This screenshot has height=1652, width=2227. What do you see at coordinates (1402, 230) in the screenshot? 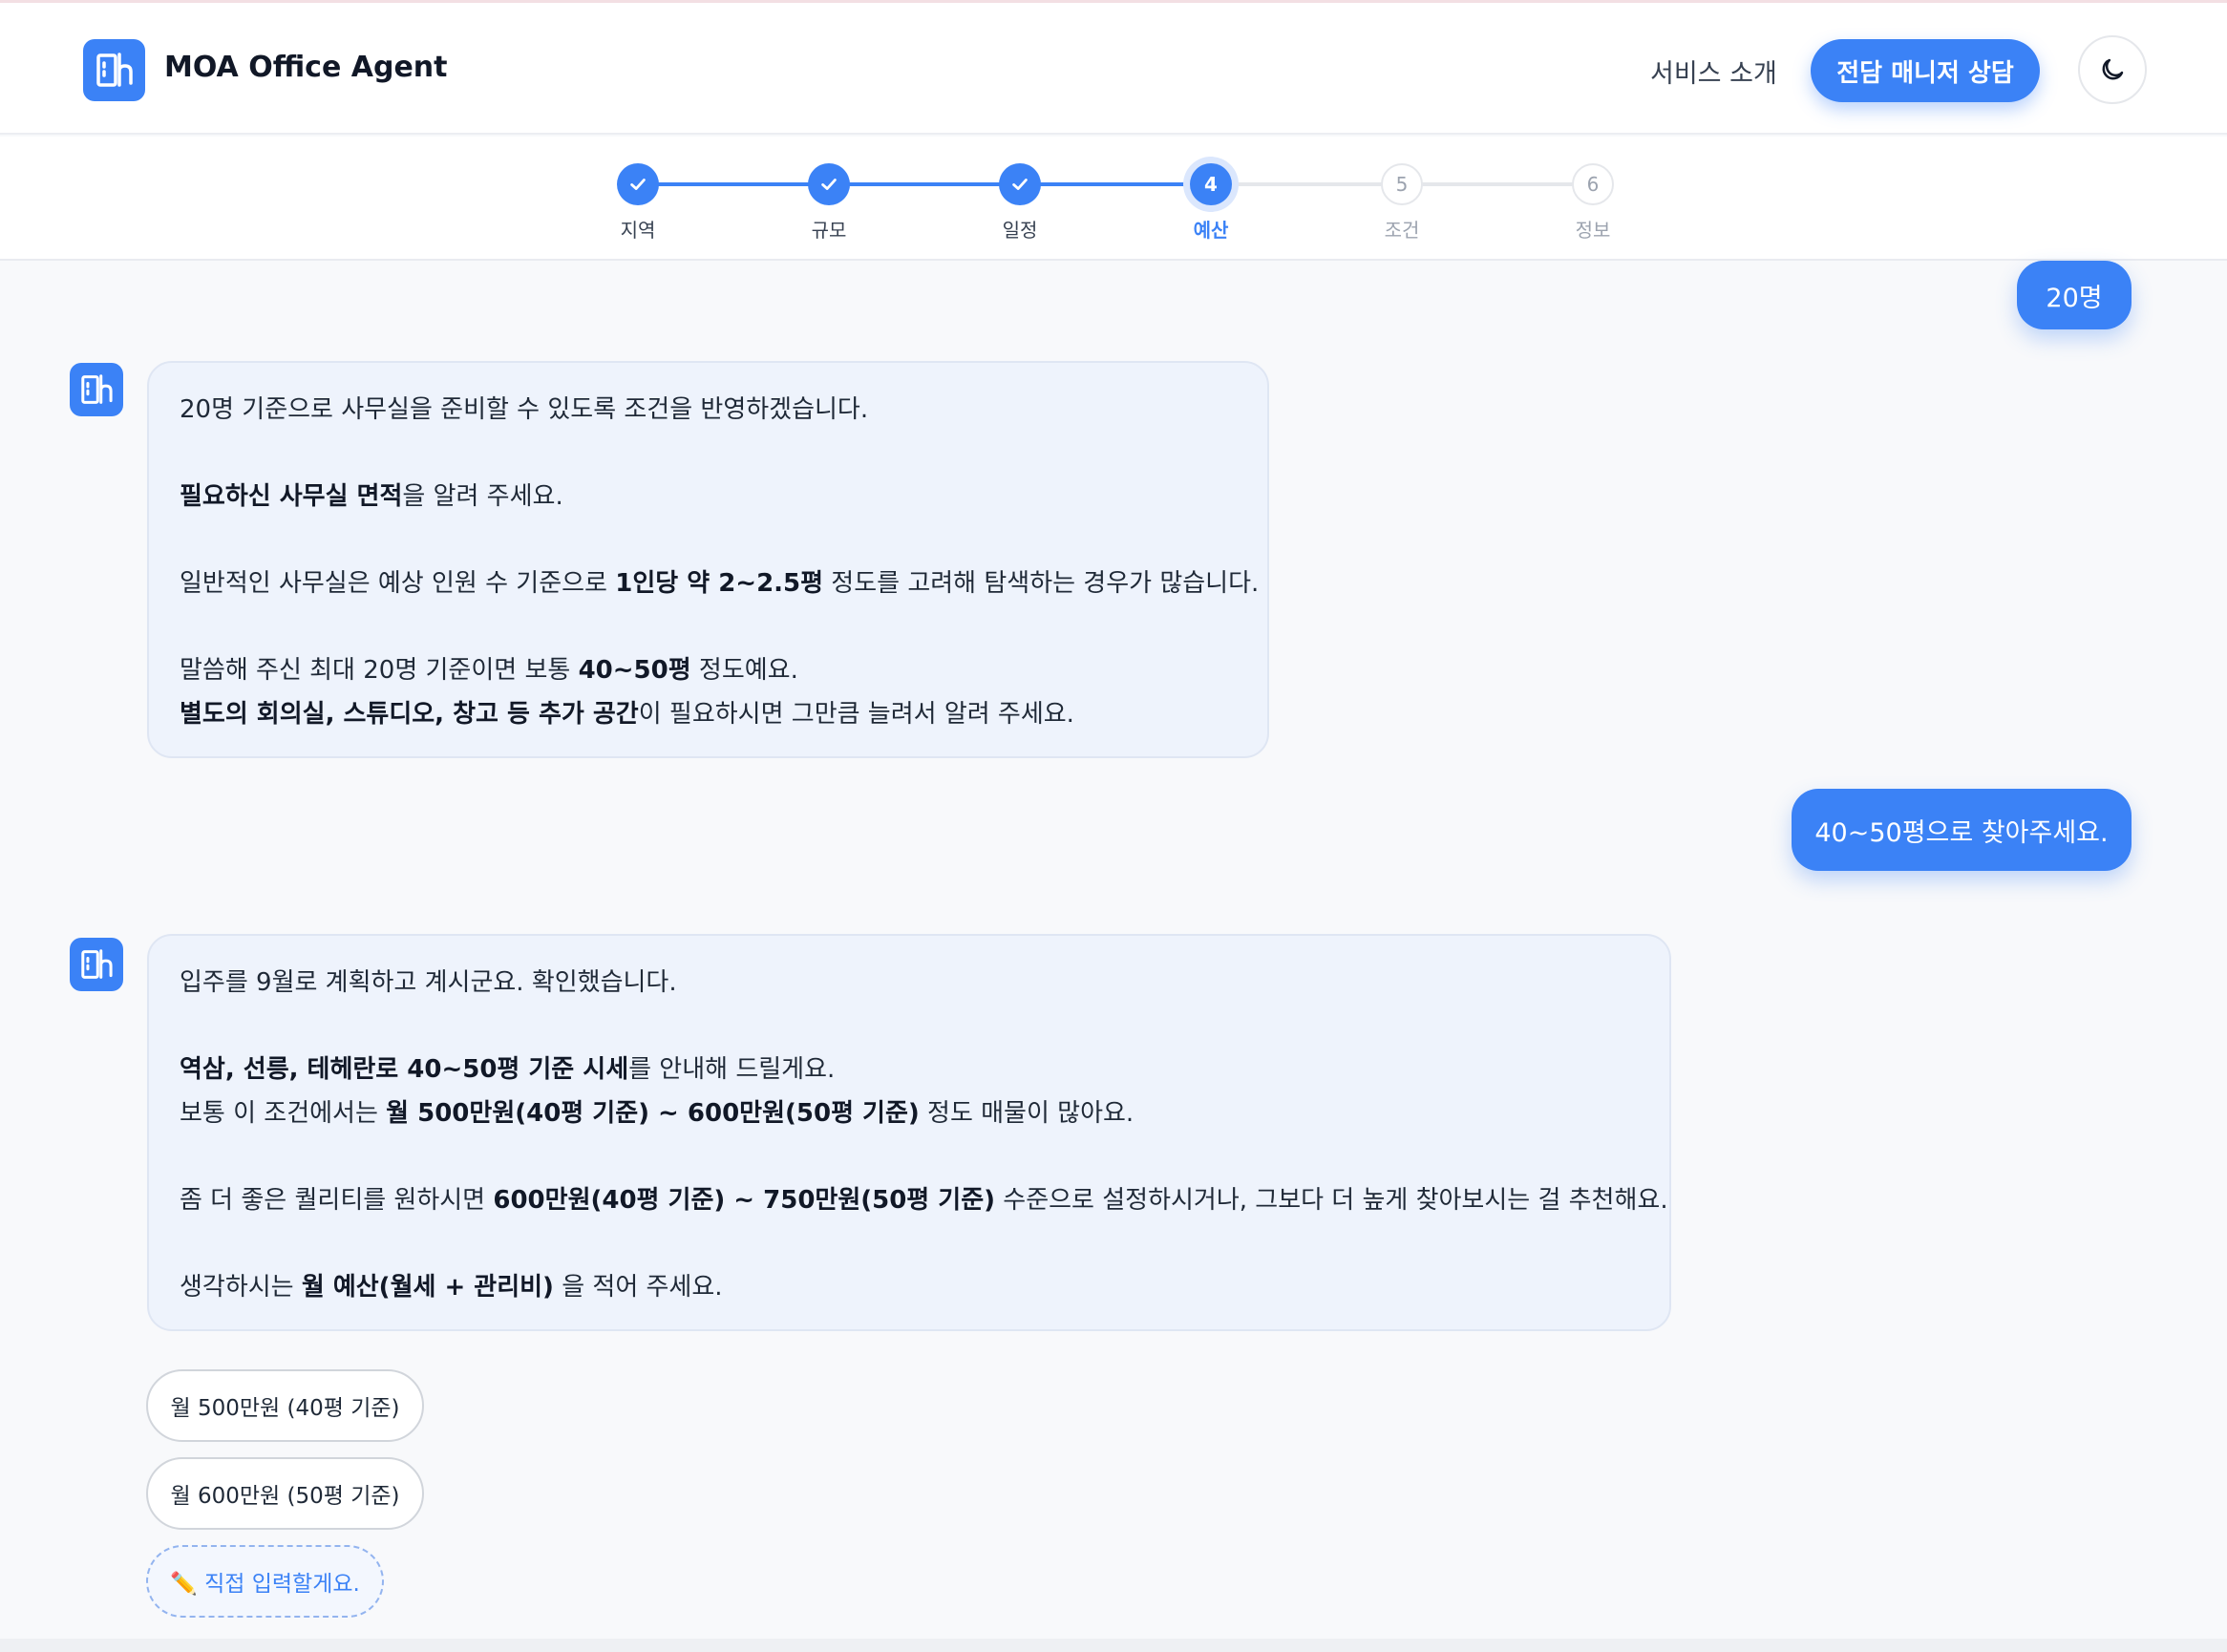
I see `step-label-conditions: 조건` at bounding box center [1402, 230].